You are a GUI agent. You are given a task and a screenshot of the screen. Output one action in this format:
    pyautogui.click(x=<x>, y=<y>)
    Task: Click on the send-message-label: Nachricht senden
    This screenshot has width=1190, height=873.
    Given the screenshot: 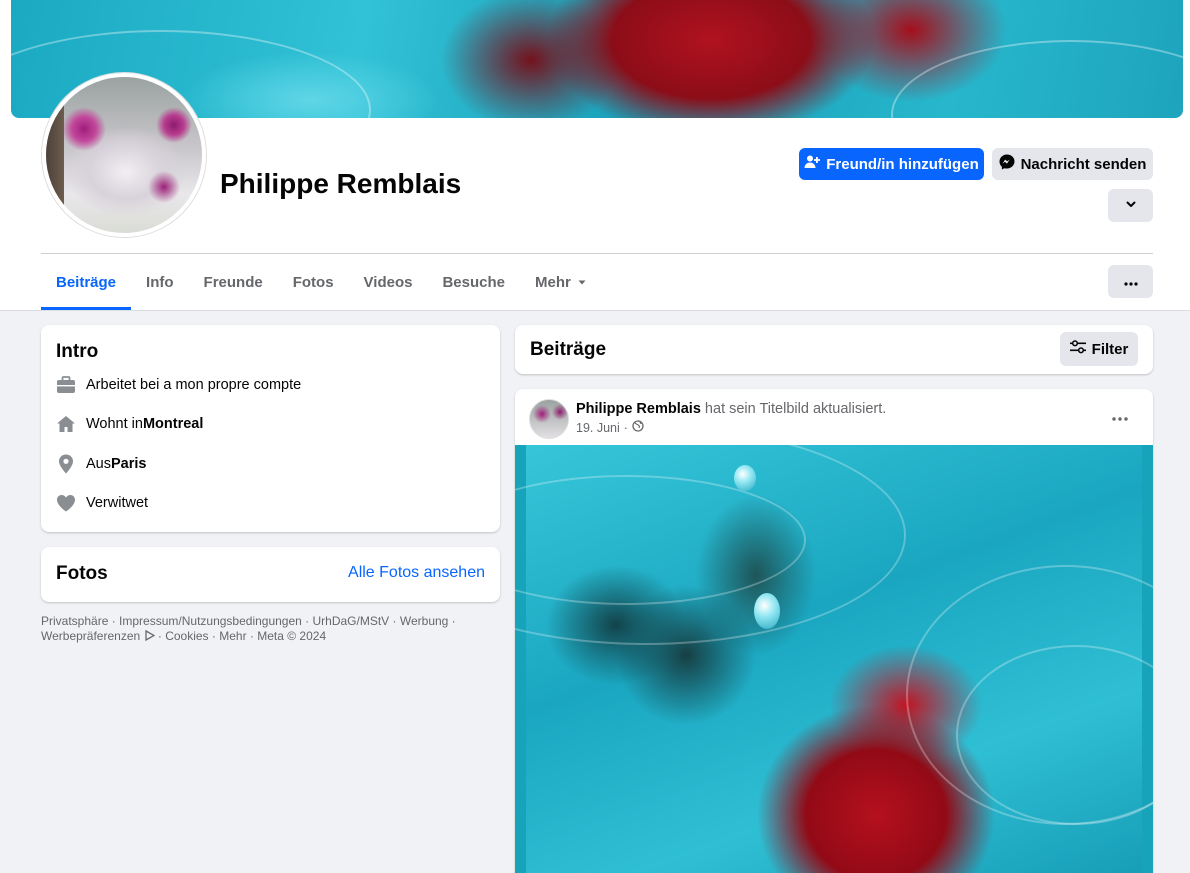 What is the action you would take?
    pyautogui.click(x=1083, y=164)
    